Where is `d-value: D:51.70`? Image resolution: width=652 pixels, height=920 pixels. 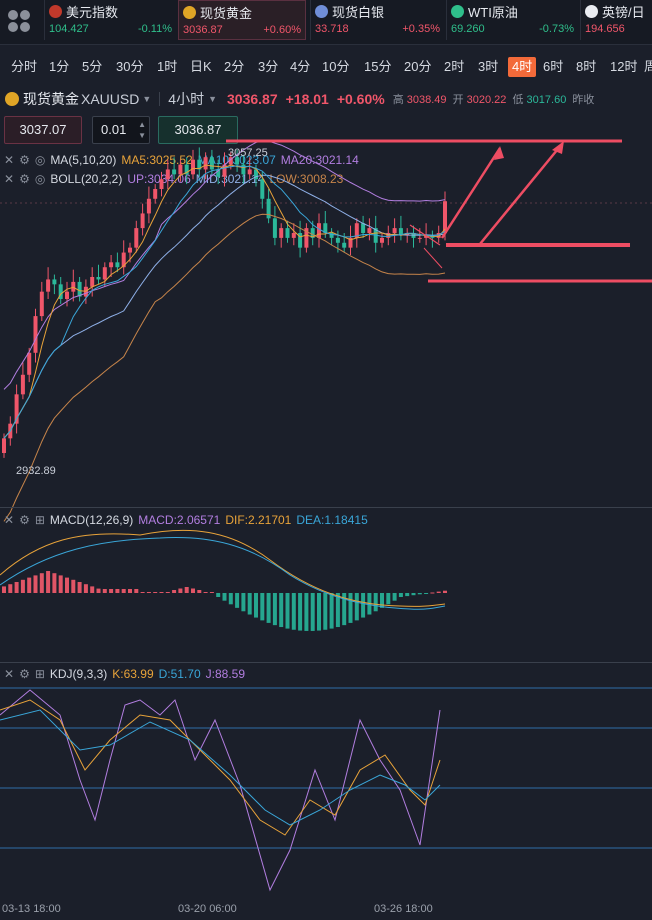 d-value: D:51.70 is located at coordinates (179, 674).